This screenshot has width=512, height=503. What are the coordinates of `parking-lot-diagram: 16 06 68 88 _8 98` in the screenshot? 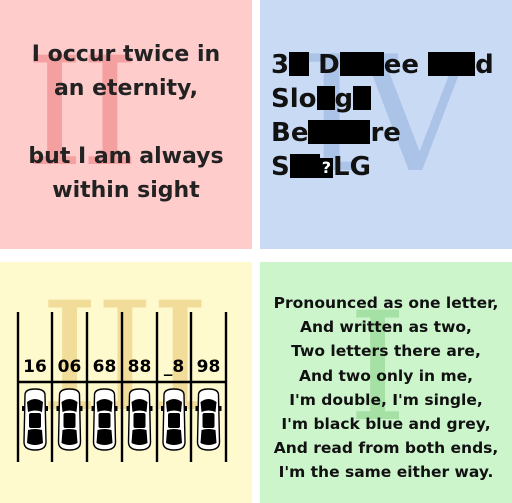 It's located at (122, 387).